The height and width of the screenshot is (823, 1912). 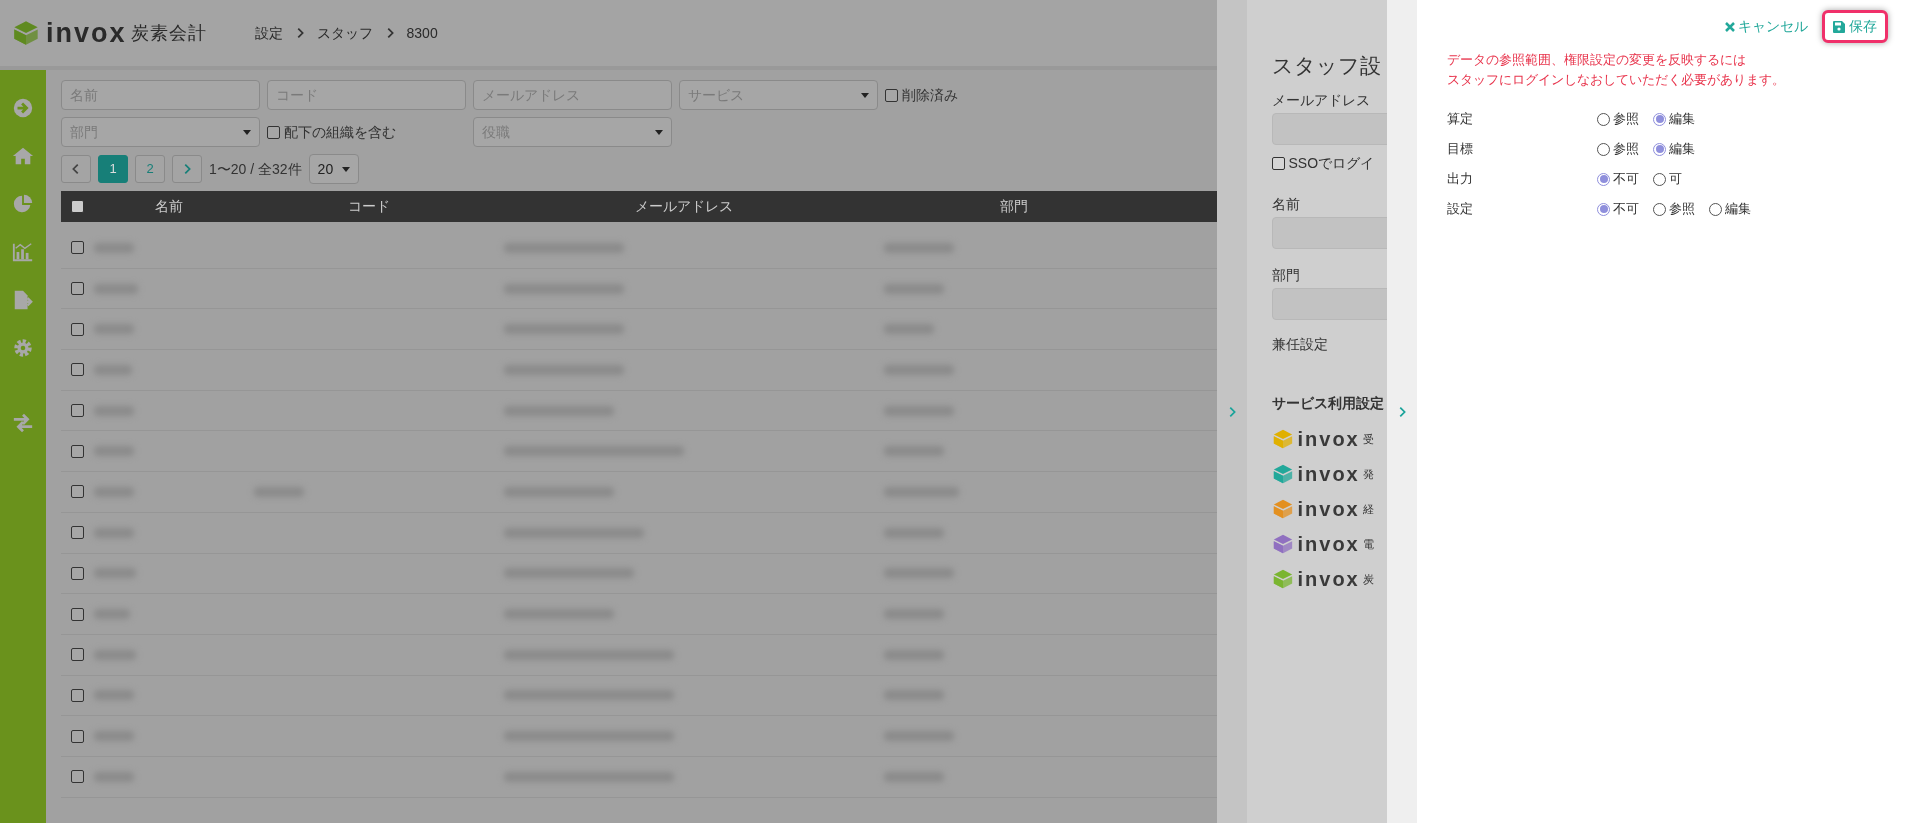 I want to click on department-input, so click(x=1329, y=303).